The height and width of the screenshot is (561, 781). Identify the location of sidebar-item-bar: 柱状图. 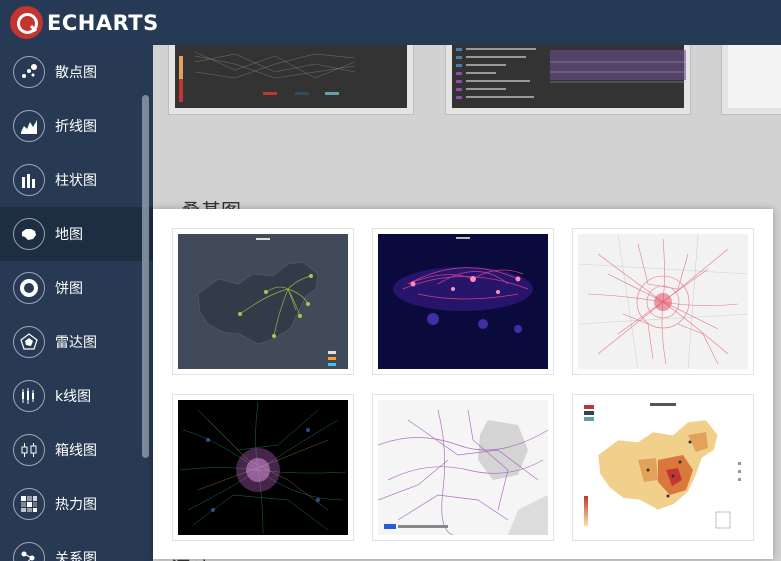
(76, 180).